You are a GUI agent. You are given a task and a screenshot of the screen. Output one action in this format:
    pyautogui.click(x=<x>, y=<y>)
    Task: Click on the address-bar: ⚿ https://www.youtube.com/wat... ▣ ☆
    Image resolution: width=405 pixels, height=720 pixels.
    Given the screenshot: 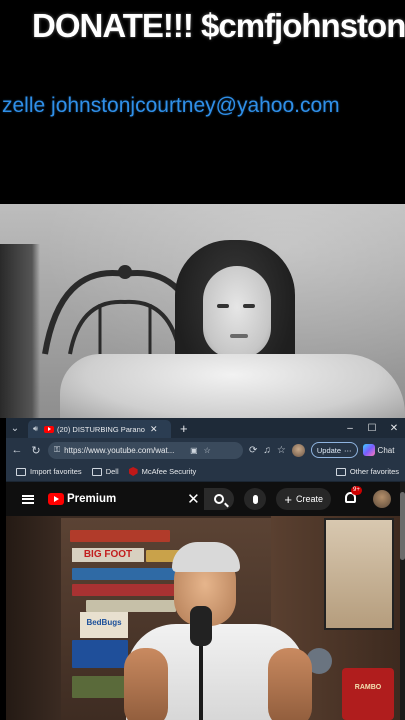 What is the action you would take?
    pyautogui.click(x=145, y=450)
    